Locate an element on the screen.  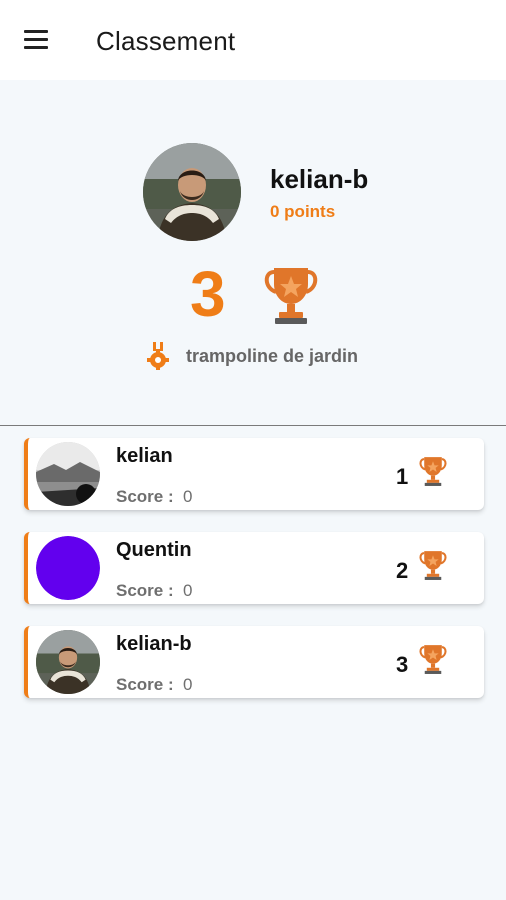
rank-number: 3 is located at coordinates (402, 664).